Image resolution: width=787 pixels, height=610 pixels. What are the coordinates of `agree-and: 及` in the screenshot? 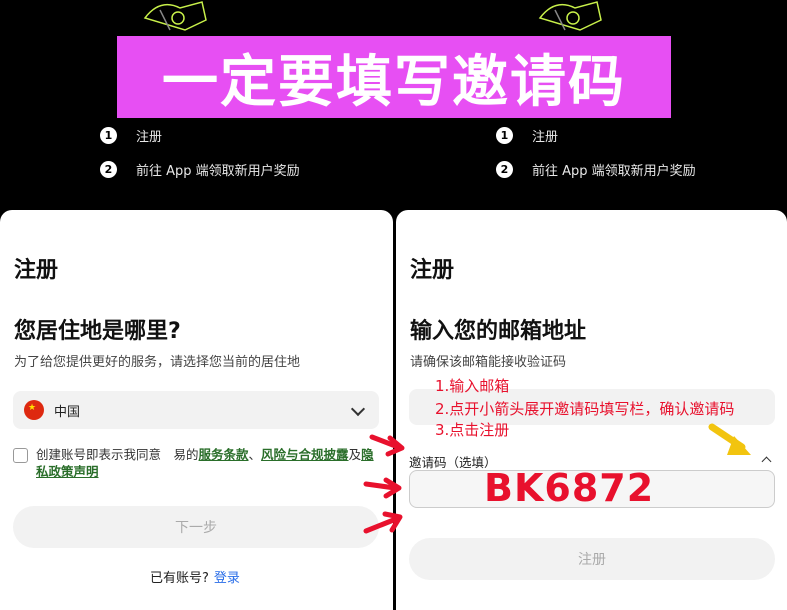 It's located at (355, 454).